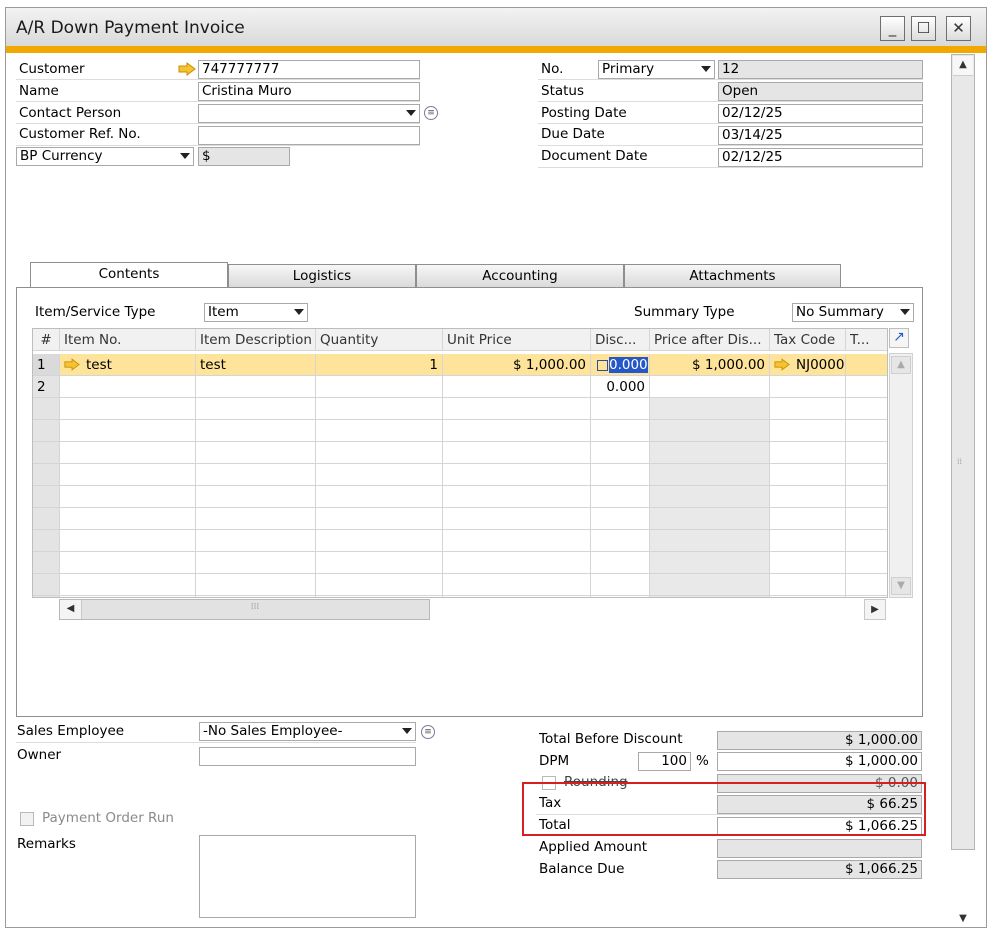  Describe the element at coordinates (732, 276) in the screenshot. I see `tab-attachments: Attachments` at that location.